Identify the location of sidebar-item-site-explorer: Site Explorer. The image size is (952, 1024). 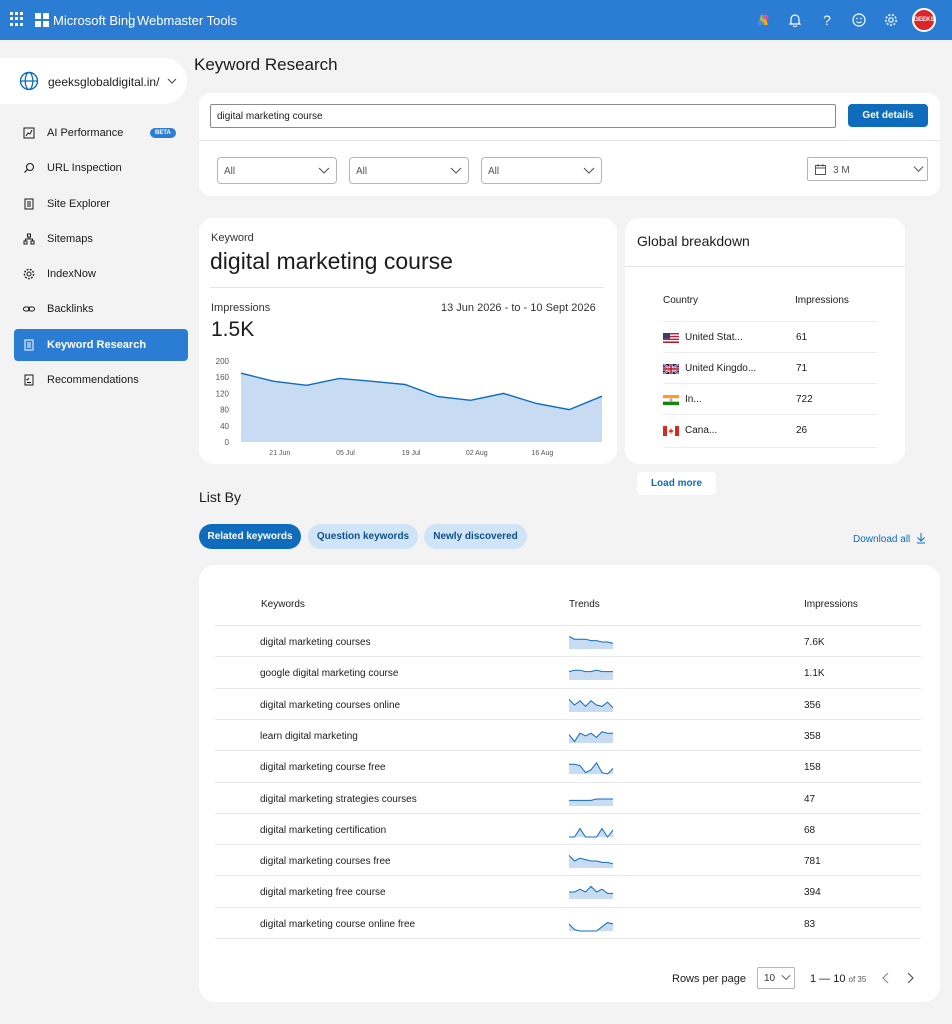
(101, 204).